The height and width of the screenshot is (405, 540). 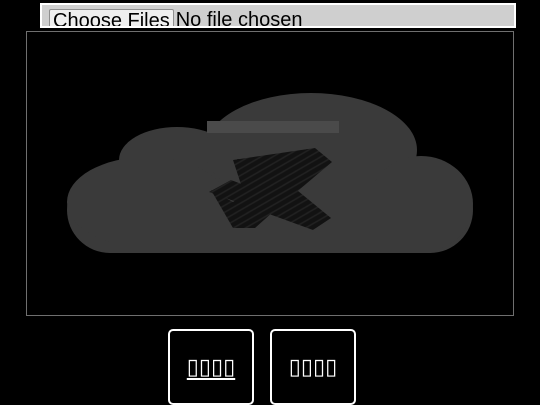 I want to click on cloud-bar, so click(x=273, y=127).